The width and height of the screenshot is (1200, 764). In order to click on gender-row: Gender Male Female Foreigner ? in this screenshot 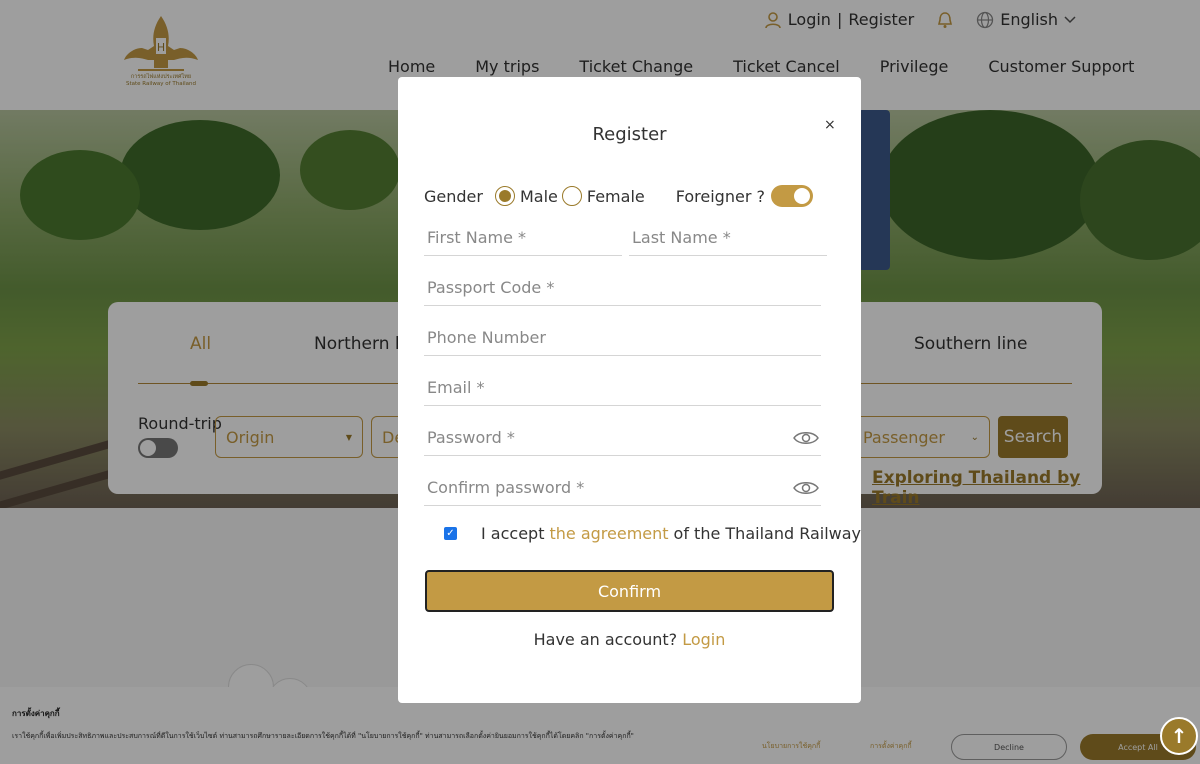, I will do `click(618, 196)`.